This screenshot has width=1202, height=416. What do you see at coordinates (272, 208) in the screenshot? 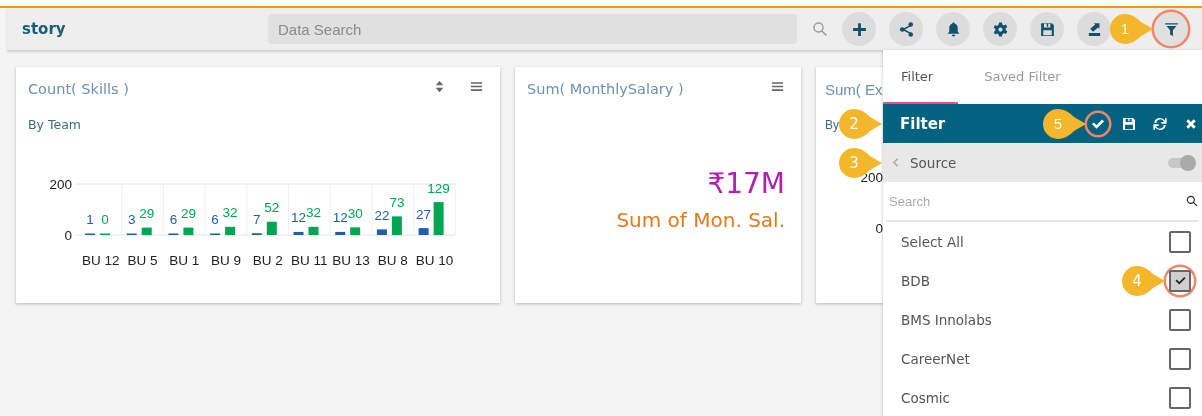
I see `data-label: 52` at bounding box center [272, 208].